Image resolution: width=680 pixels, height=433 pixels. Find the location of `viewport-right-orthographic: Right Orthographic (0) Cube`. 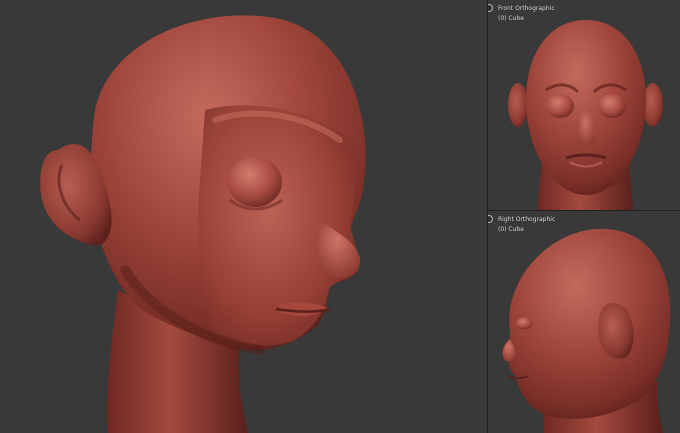

viewport-right-orthographic: Right Orthographic (0) Cube is located at coordinates (584, 322).